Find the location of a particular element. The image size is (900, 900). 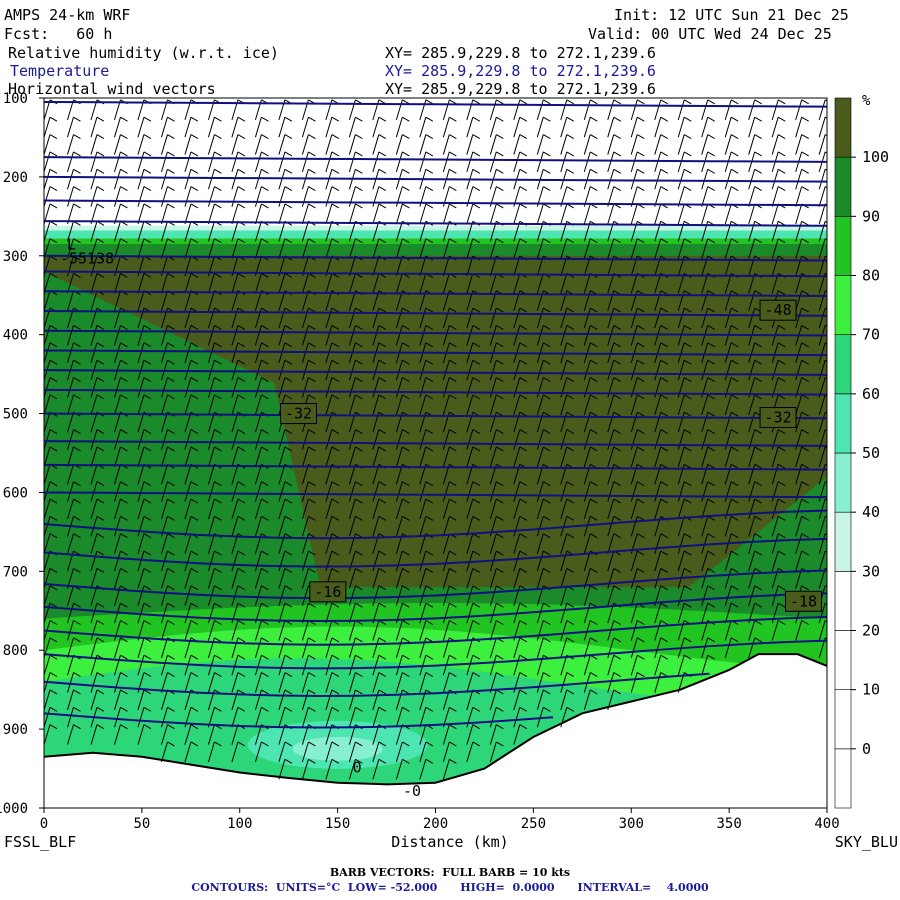

colorbar-tick-label: 30 is located at coordinates (871, 571).